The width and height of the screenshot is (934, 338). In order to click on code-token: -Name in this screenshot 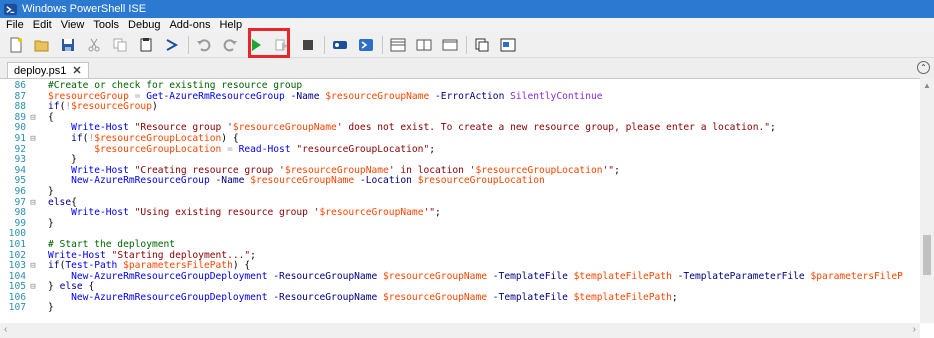, I will do `click(305, 96)`.